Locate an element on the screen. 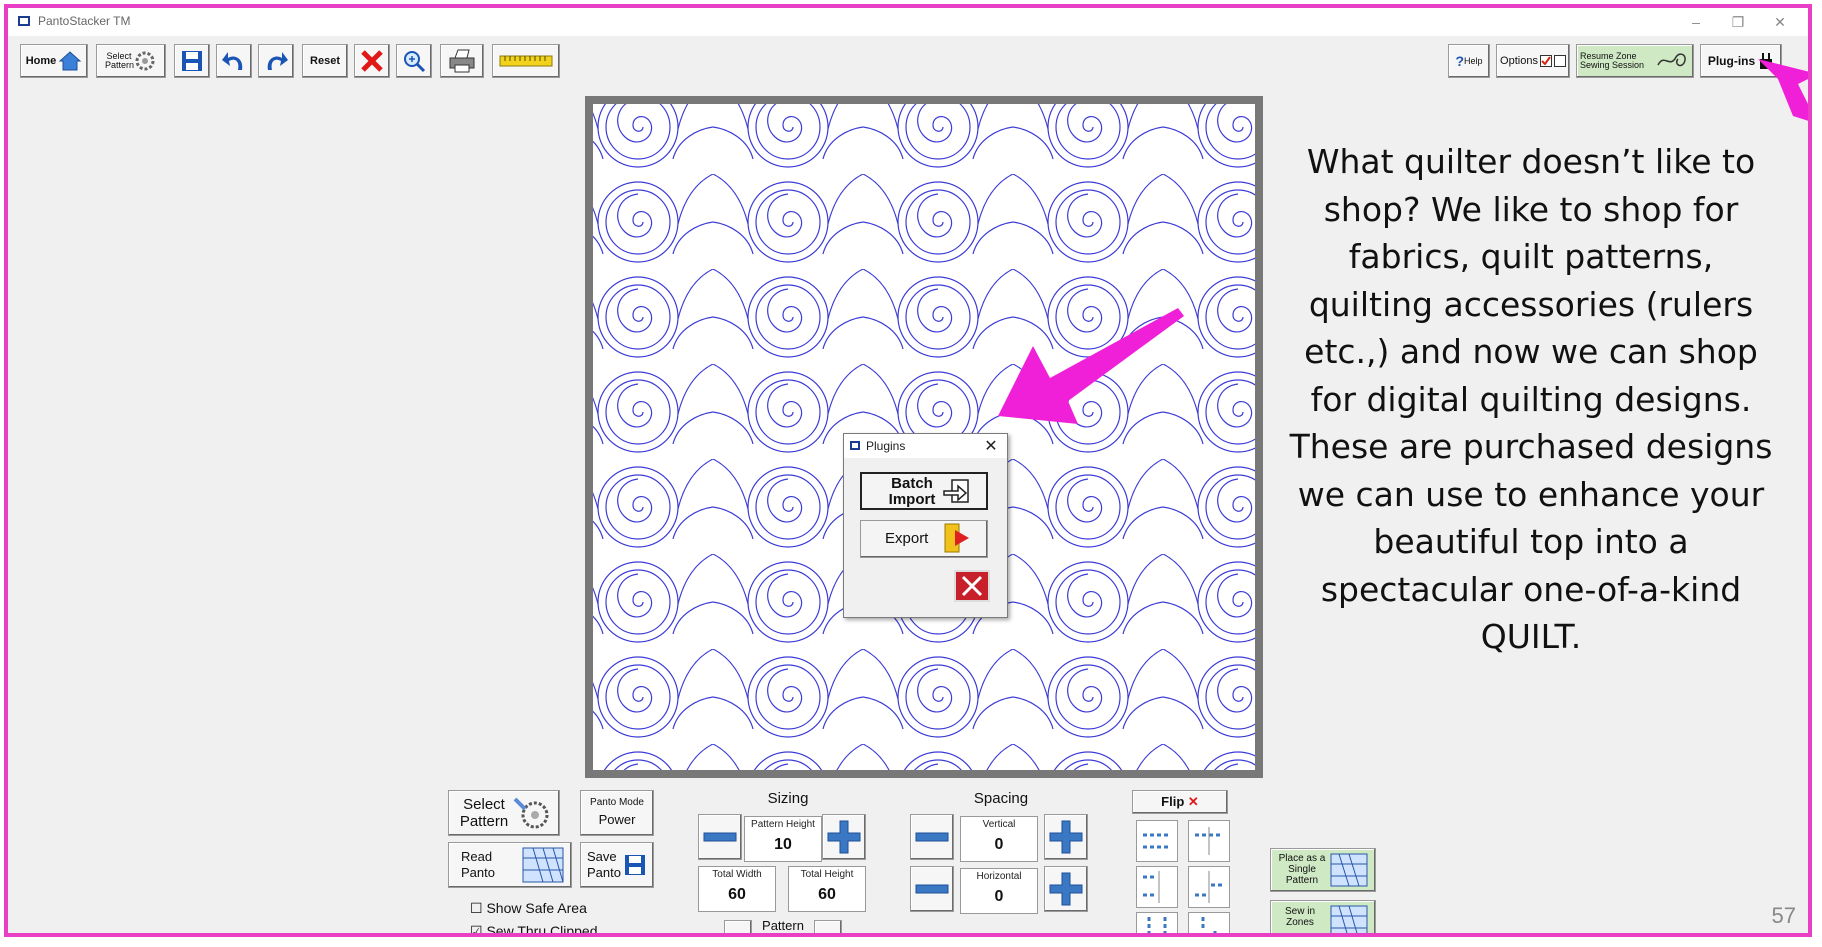 The image size is (1822, 947). flip-option-2-button is located at coordinates (1209, 841).